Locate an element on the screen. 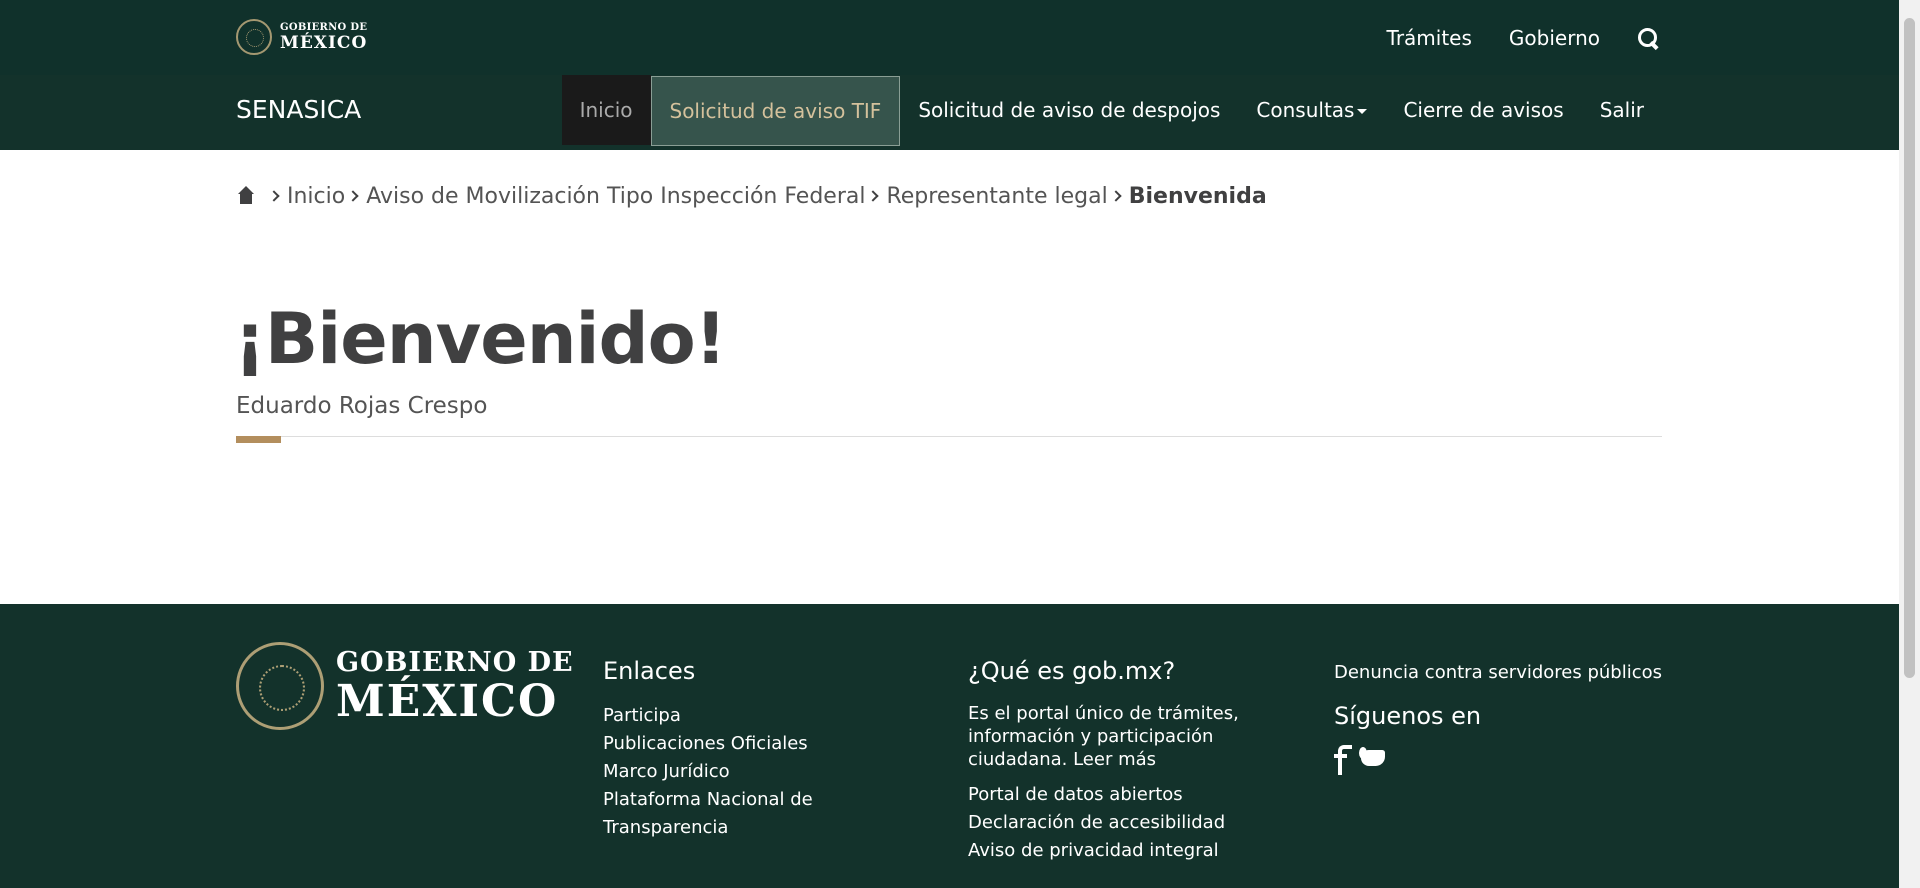 The width and height of the screenshot is (1920, 888). page-title: ¡Bienvenido! is located at coordinates (480, 339).